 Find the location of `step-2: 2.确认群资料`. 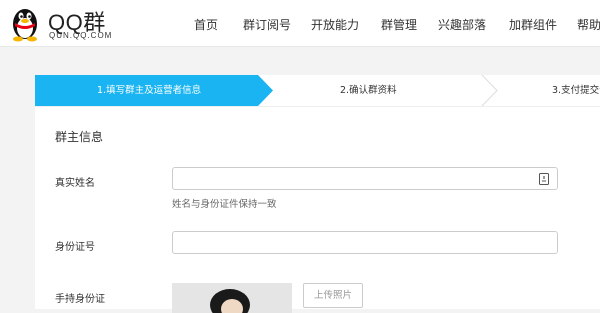

step-2: 2.确认群资料 is located at coordinates (368, 90).